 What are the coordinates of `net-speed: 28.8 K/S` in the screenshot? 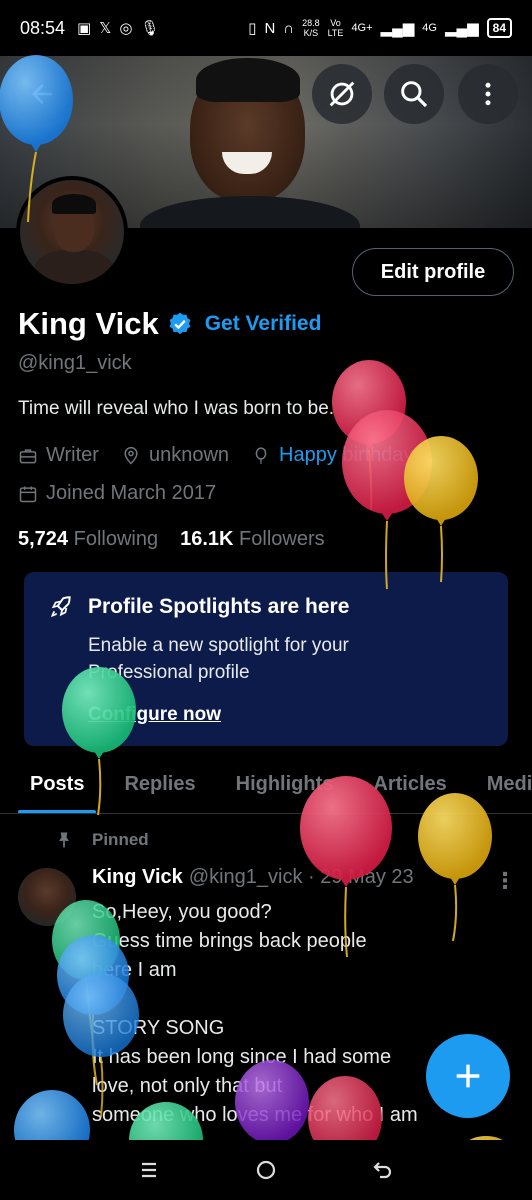 It's located at (311, 28).